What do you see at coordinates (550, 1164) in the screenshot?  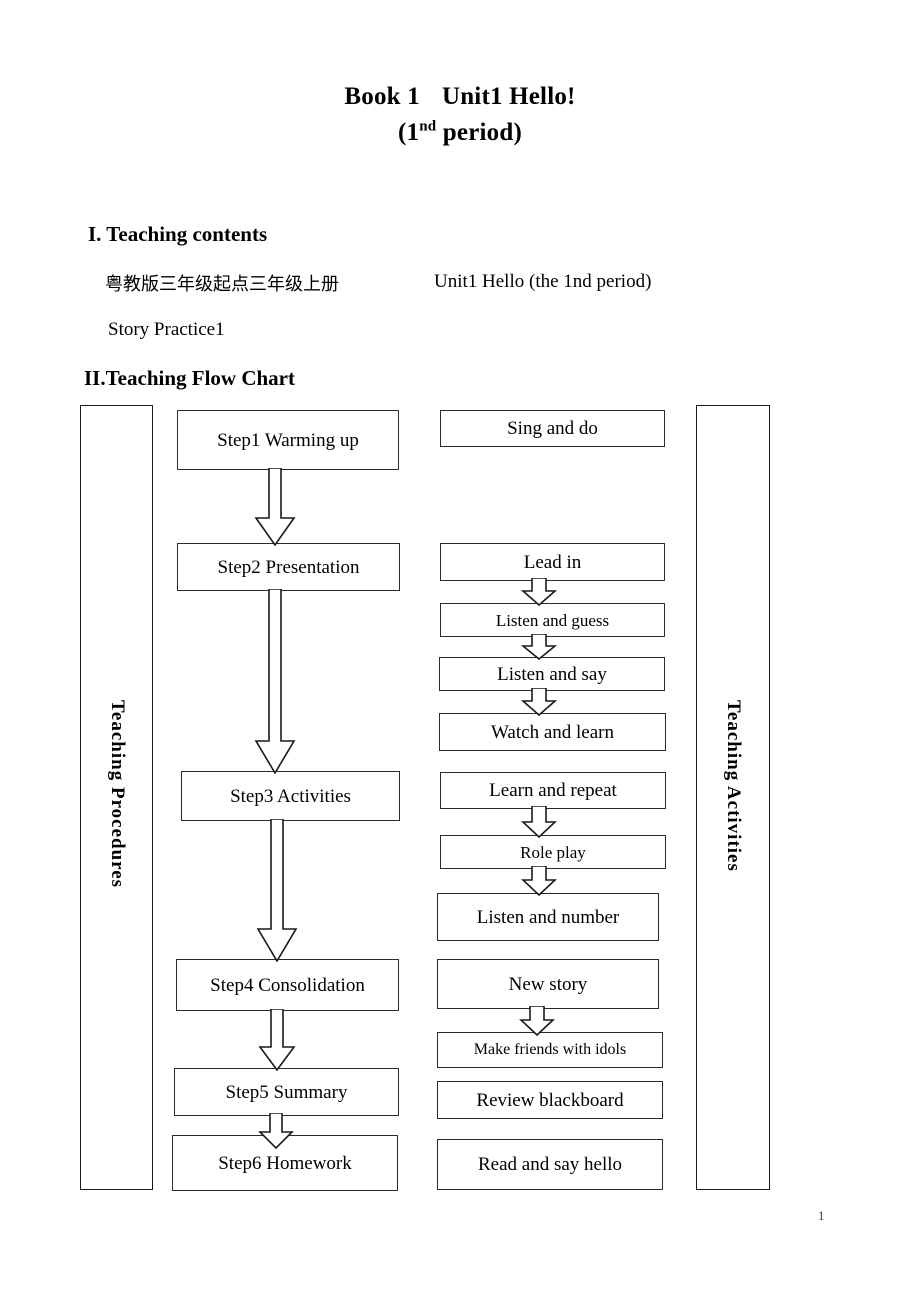 I see `flow-box-read-and-say-hello: Read and say hello` at bounding box center [550, 1164].